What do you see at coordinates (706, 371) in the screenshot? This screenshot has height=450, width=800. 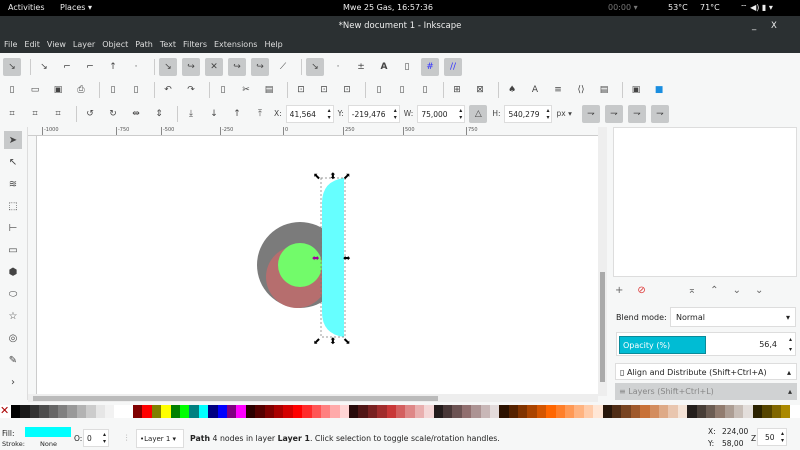 I see `align-distribute-tab: ▯ Align and Distribute (Shift+Ctrl+A) ▴` at bounding box center [706, 371].